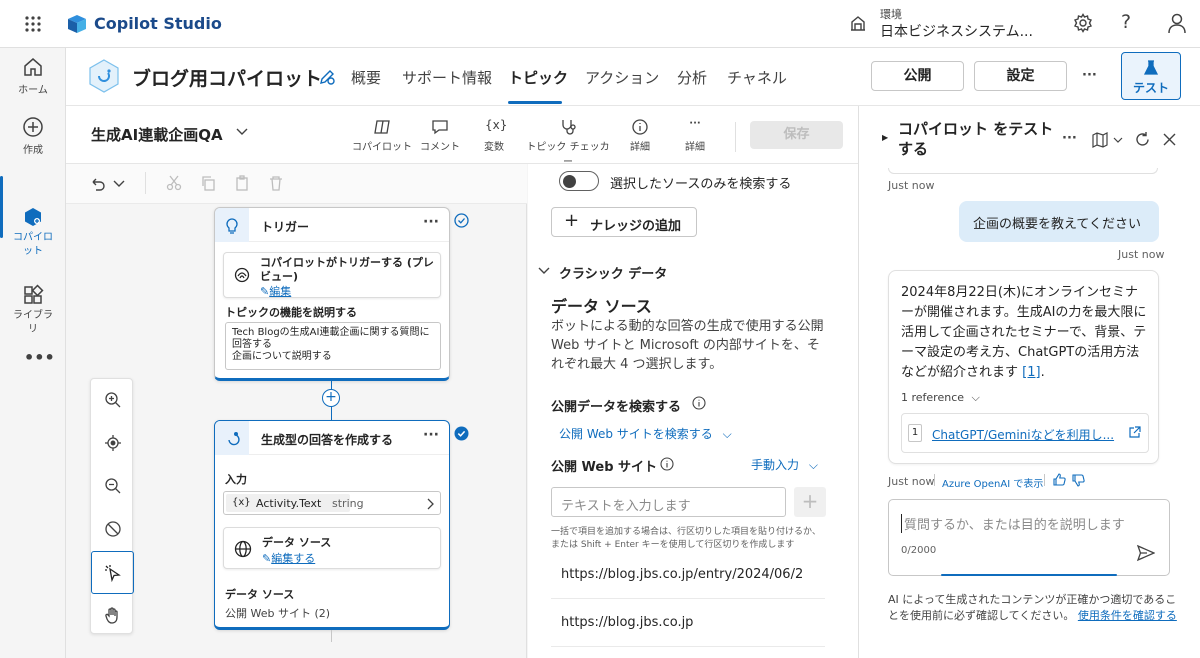  Describe the element at coordinates (297, 542) in the screenshot. I see `ds-card-title: データ ソース` at that location.